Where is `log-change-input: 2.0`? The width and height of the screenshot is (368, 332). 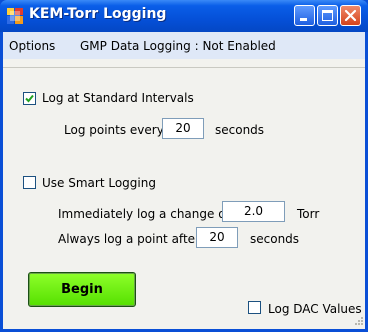
log-change-input: 2.0 is located at coordinates (253, 211).